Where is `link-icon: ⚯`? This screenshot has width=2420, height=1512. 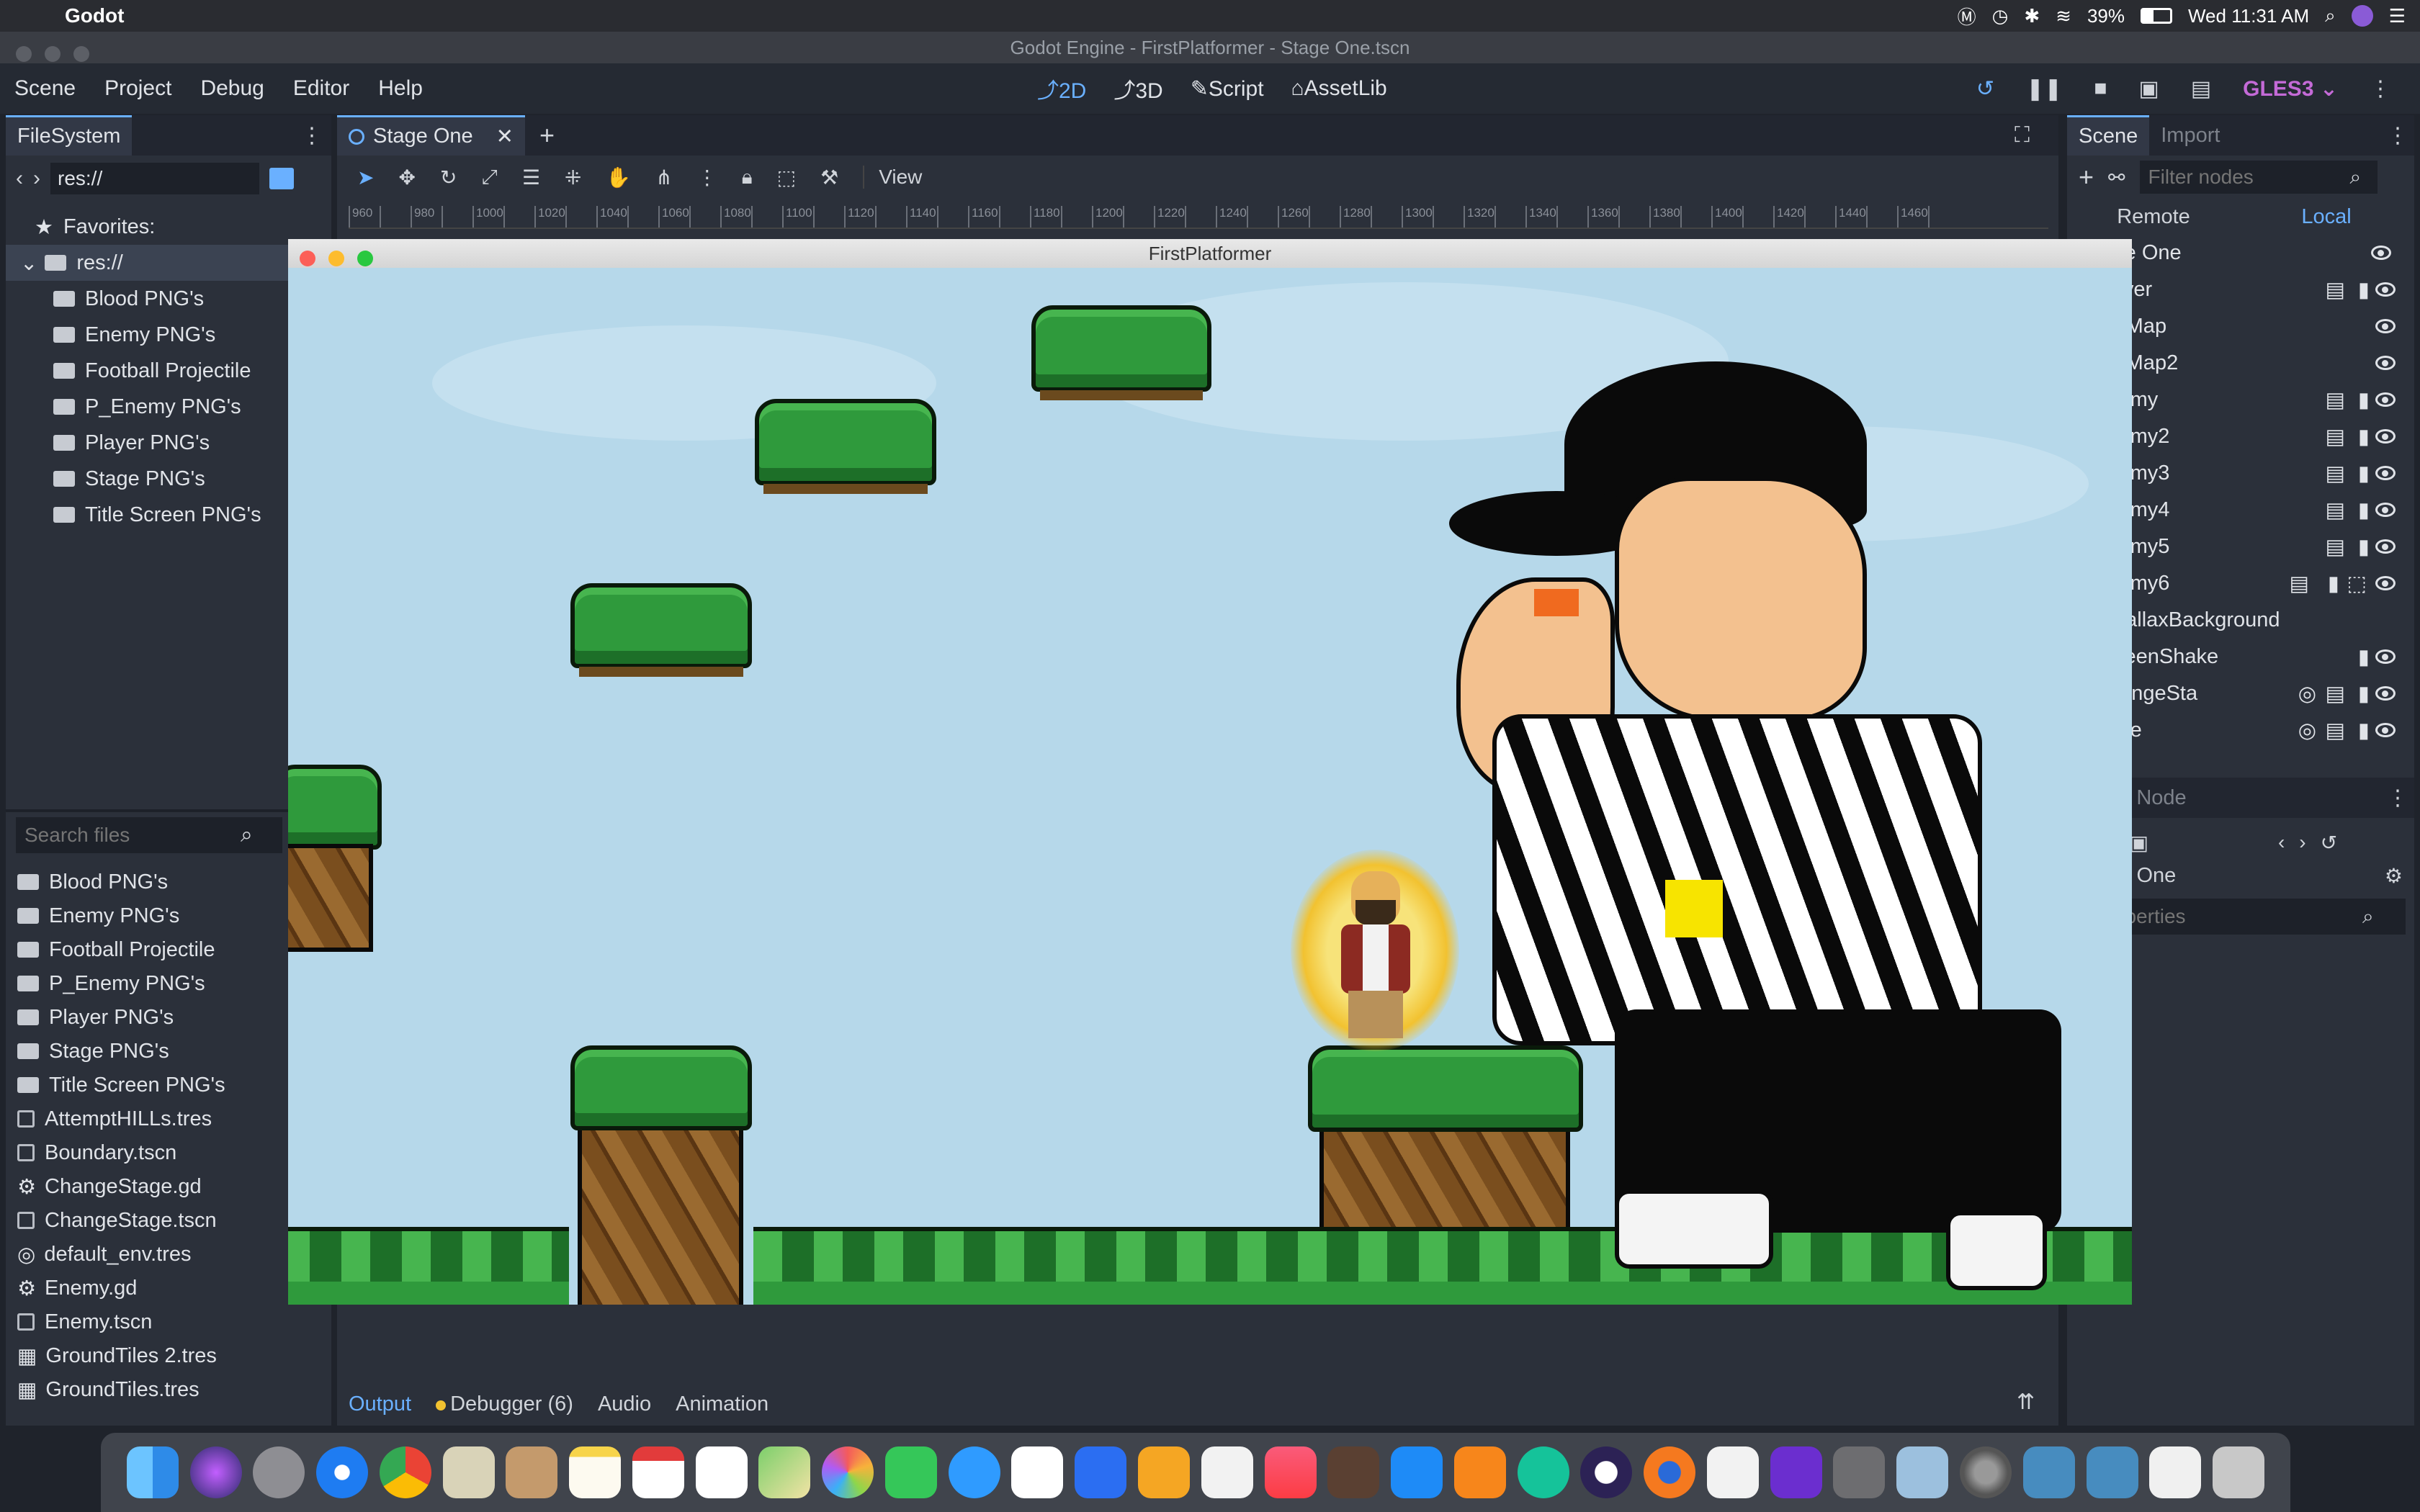
link-icon: ⚯ is located at coordinates (2116, 177).